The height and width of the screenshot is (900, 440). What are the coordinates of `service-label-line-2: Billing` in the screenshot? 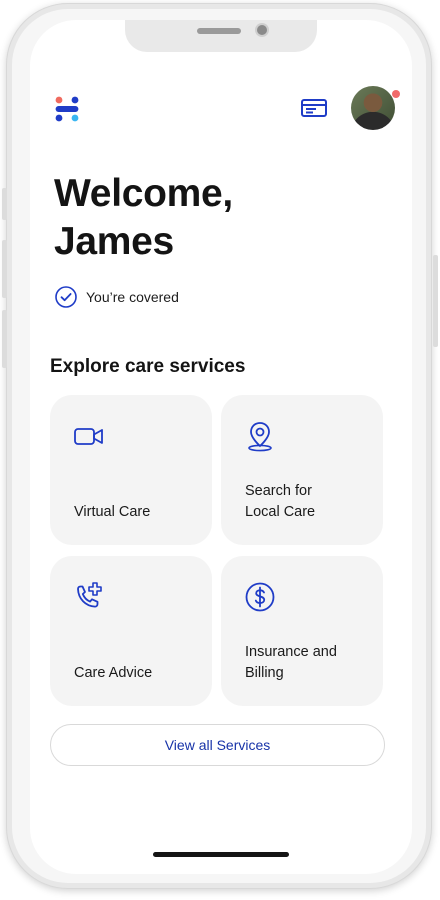 It's located at (264, 673).